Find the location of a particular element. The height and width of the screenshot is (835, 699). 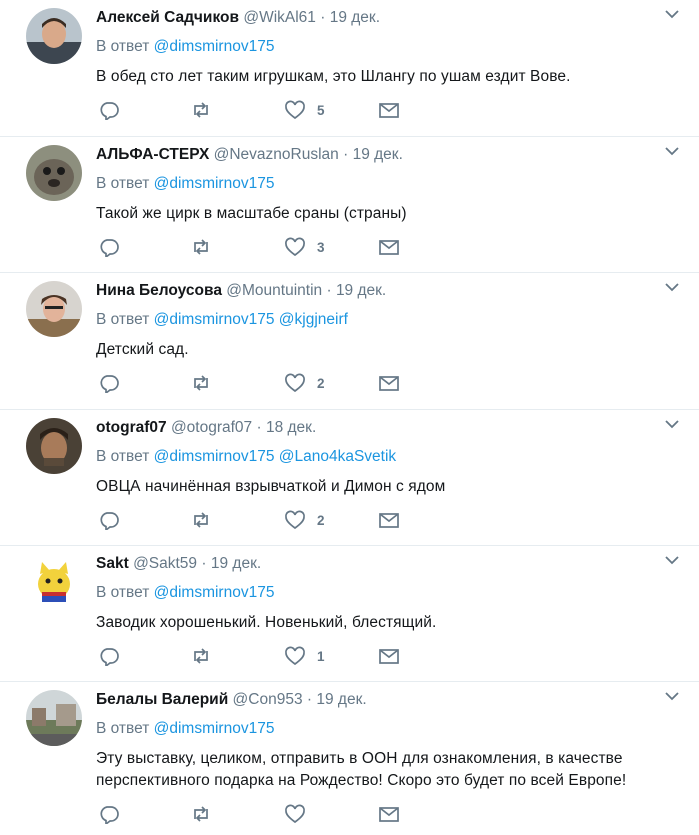

author-handle: @NevaznoRuslan is located at coordinates (276, 154).